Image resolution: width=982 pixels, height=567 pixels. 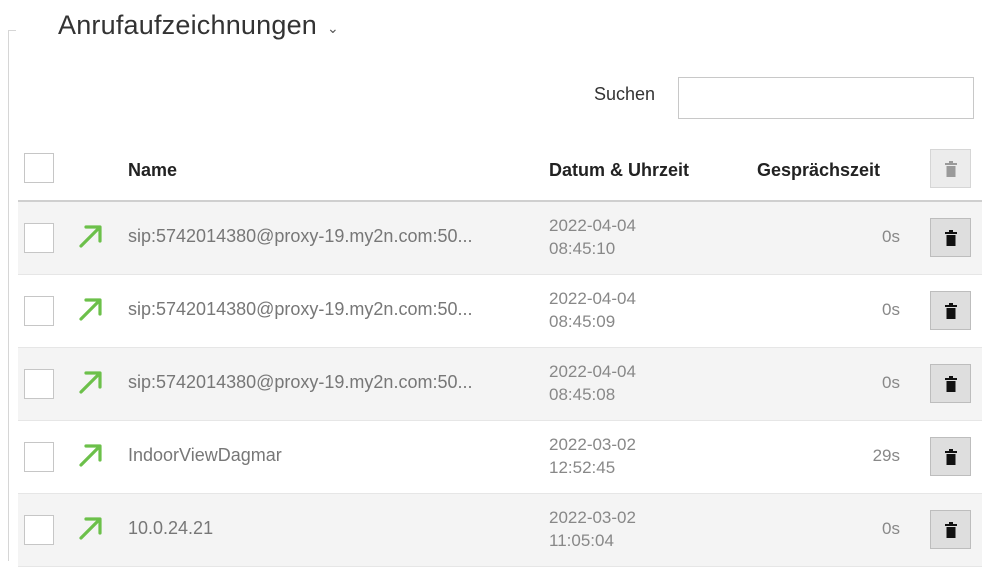 I want to click on call-datetime: 2022-04-04 08:45:09, so click(x=592, y=310).